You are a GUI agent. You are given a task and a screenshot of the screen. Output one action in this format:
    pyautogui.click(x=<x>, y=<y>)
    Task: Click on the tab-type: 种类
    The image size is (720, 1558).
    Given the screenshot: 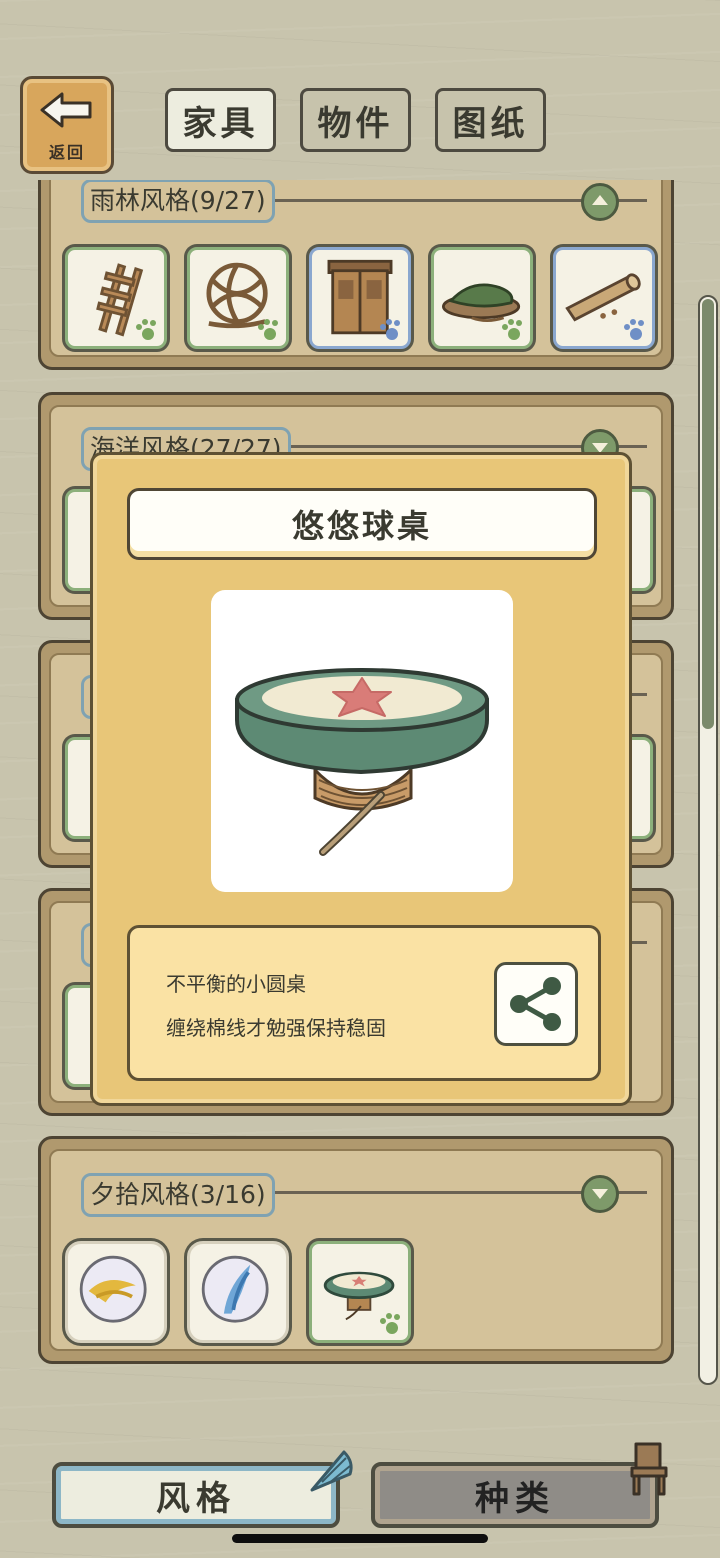 What is the action you would take?
    pyautogui.click(x=515, y=1495)
    